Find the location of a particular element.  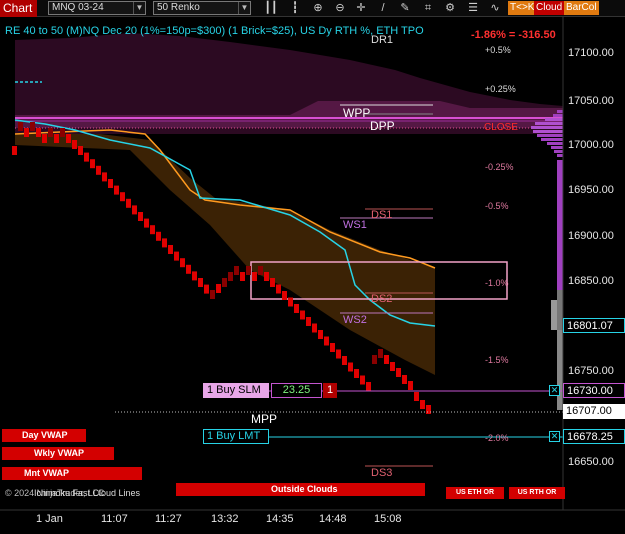

time-tick: 11:27 is located at coordinates (168, 519).